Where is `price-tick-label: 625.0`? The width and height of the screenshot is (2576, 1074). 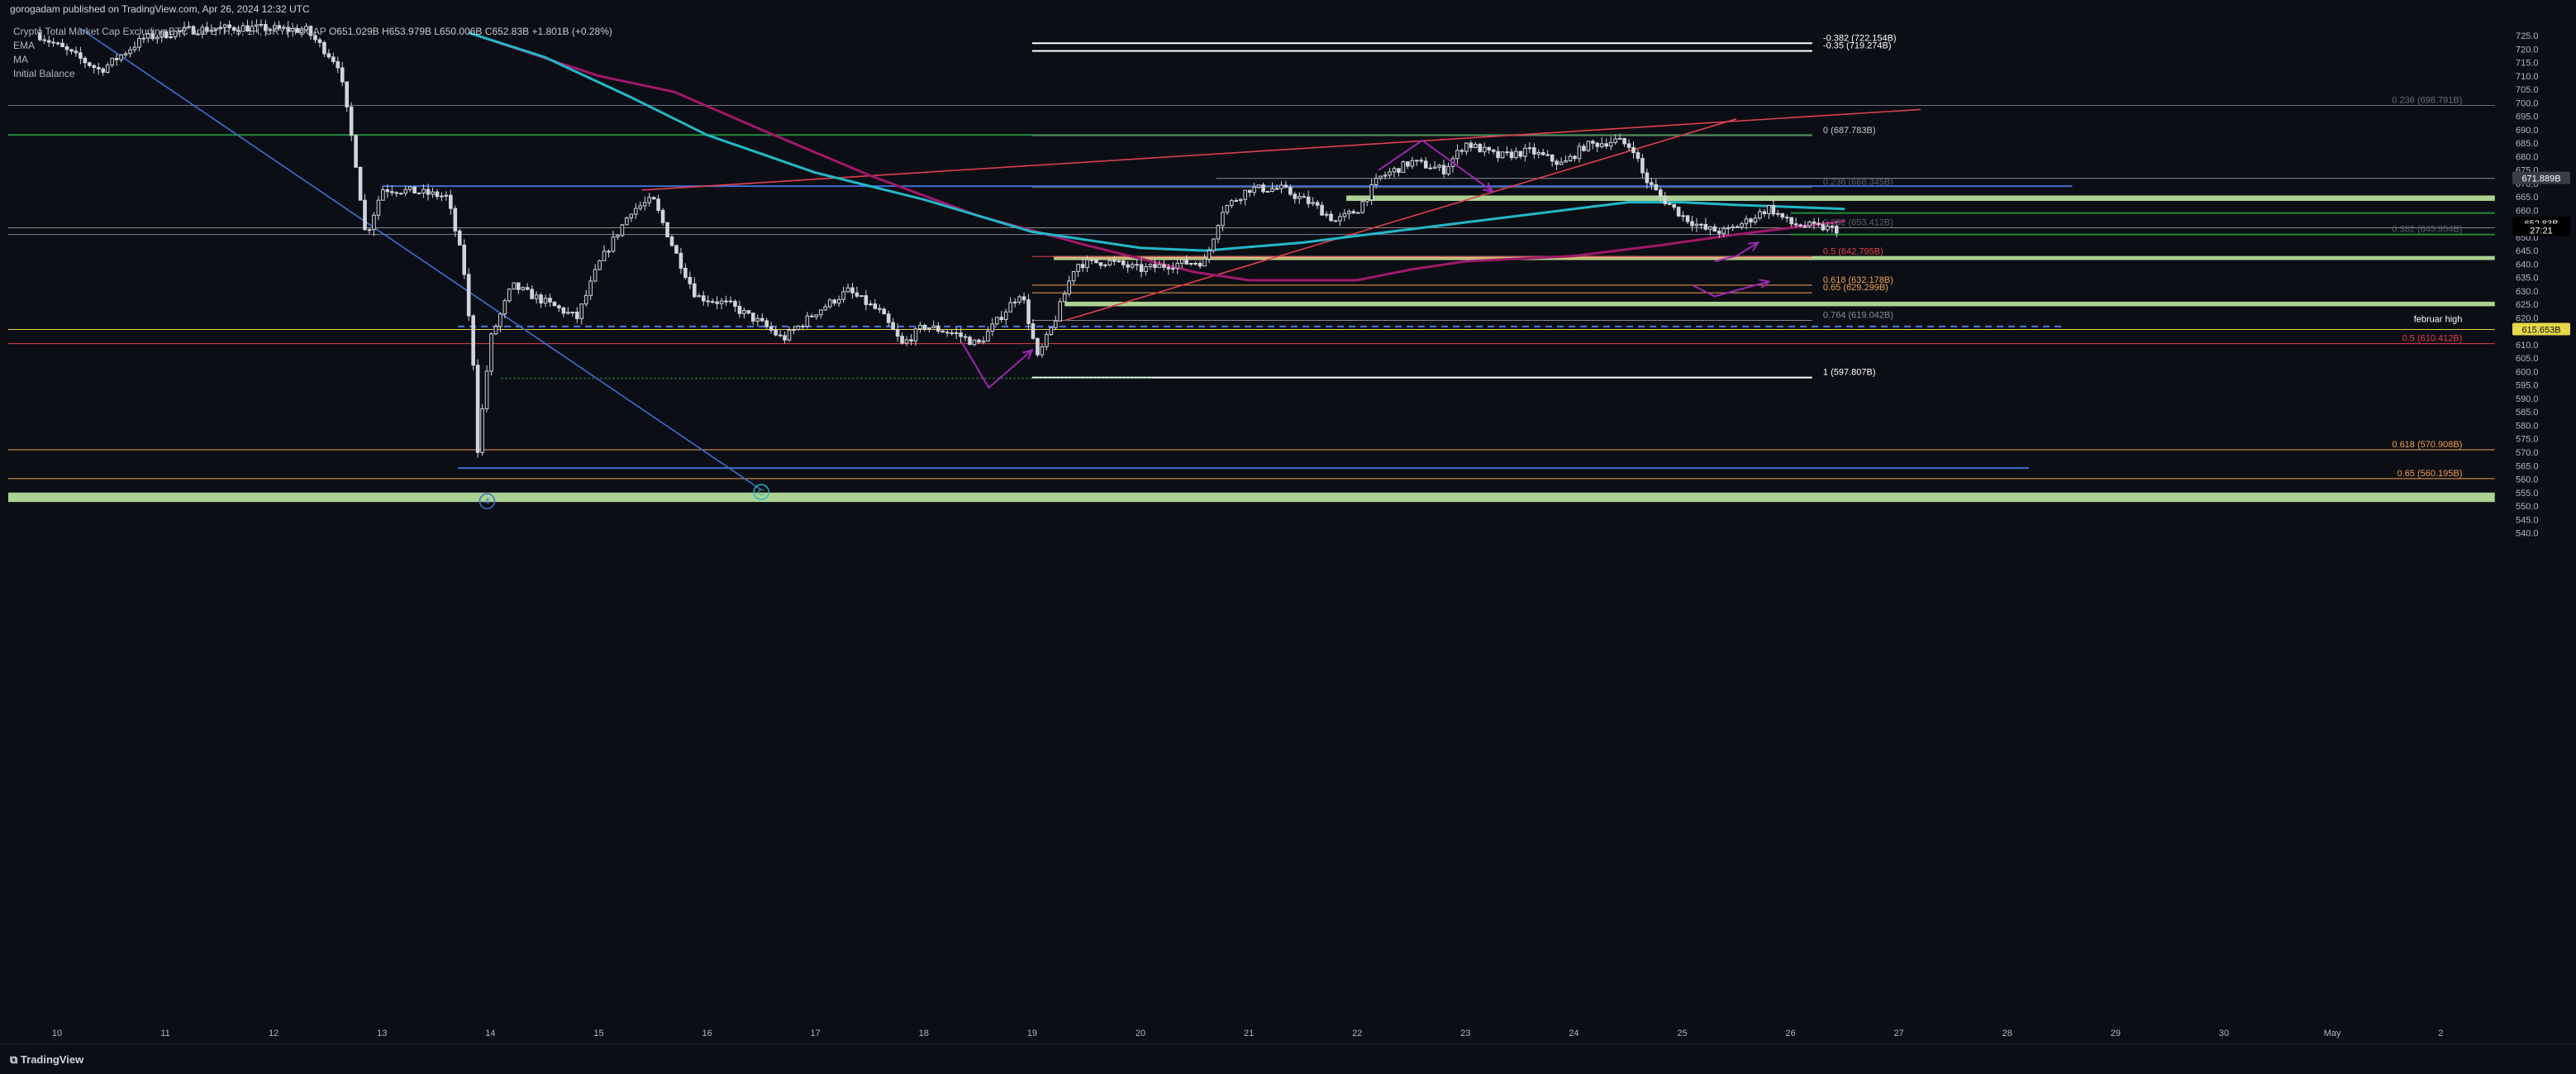 price-tick-label: 625.0 is located at coordinates (2528, 305).